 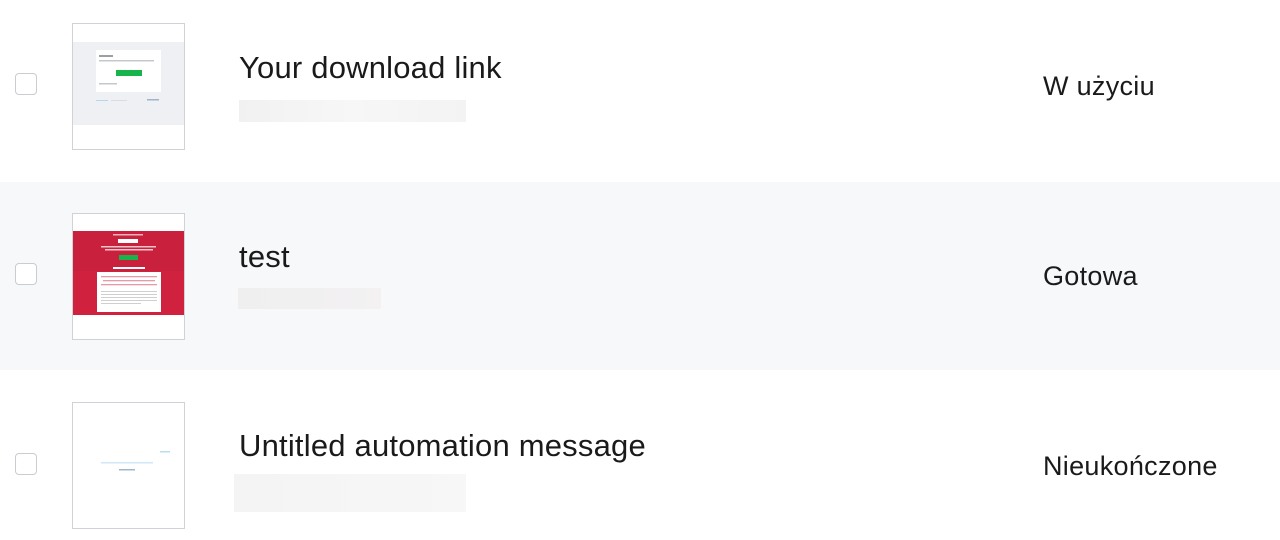 I want to click on email-preview-red-icon, so click(x=128, y=276).